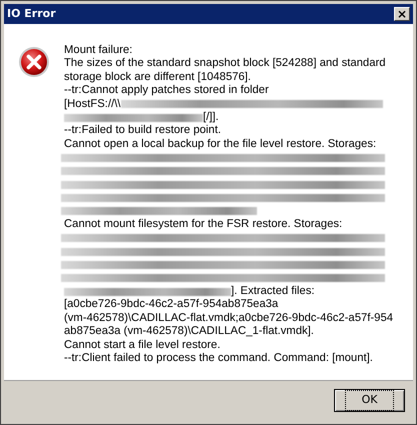 Image resolution: width=417 pixels, height=425 pixels. Describe the element at coordinates (142, 131) in the screenshot. I see `message-text: --tr:Failed to build restore point.` at that location.